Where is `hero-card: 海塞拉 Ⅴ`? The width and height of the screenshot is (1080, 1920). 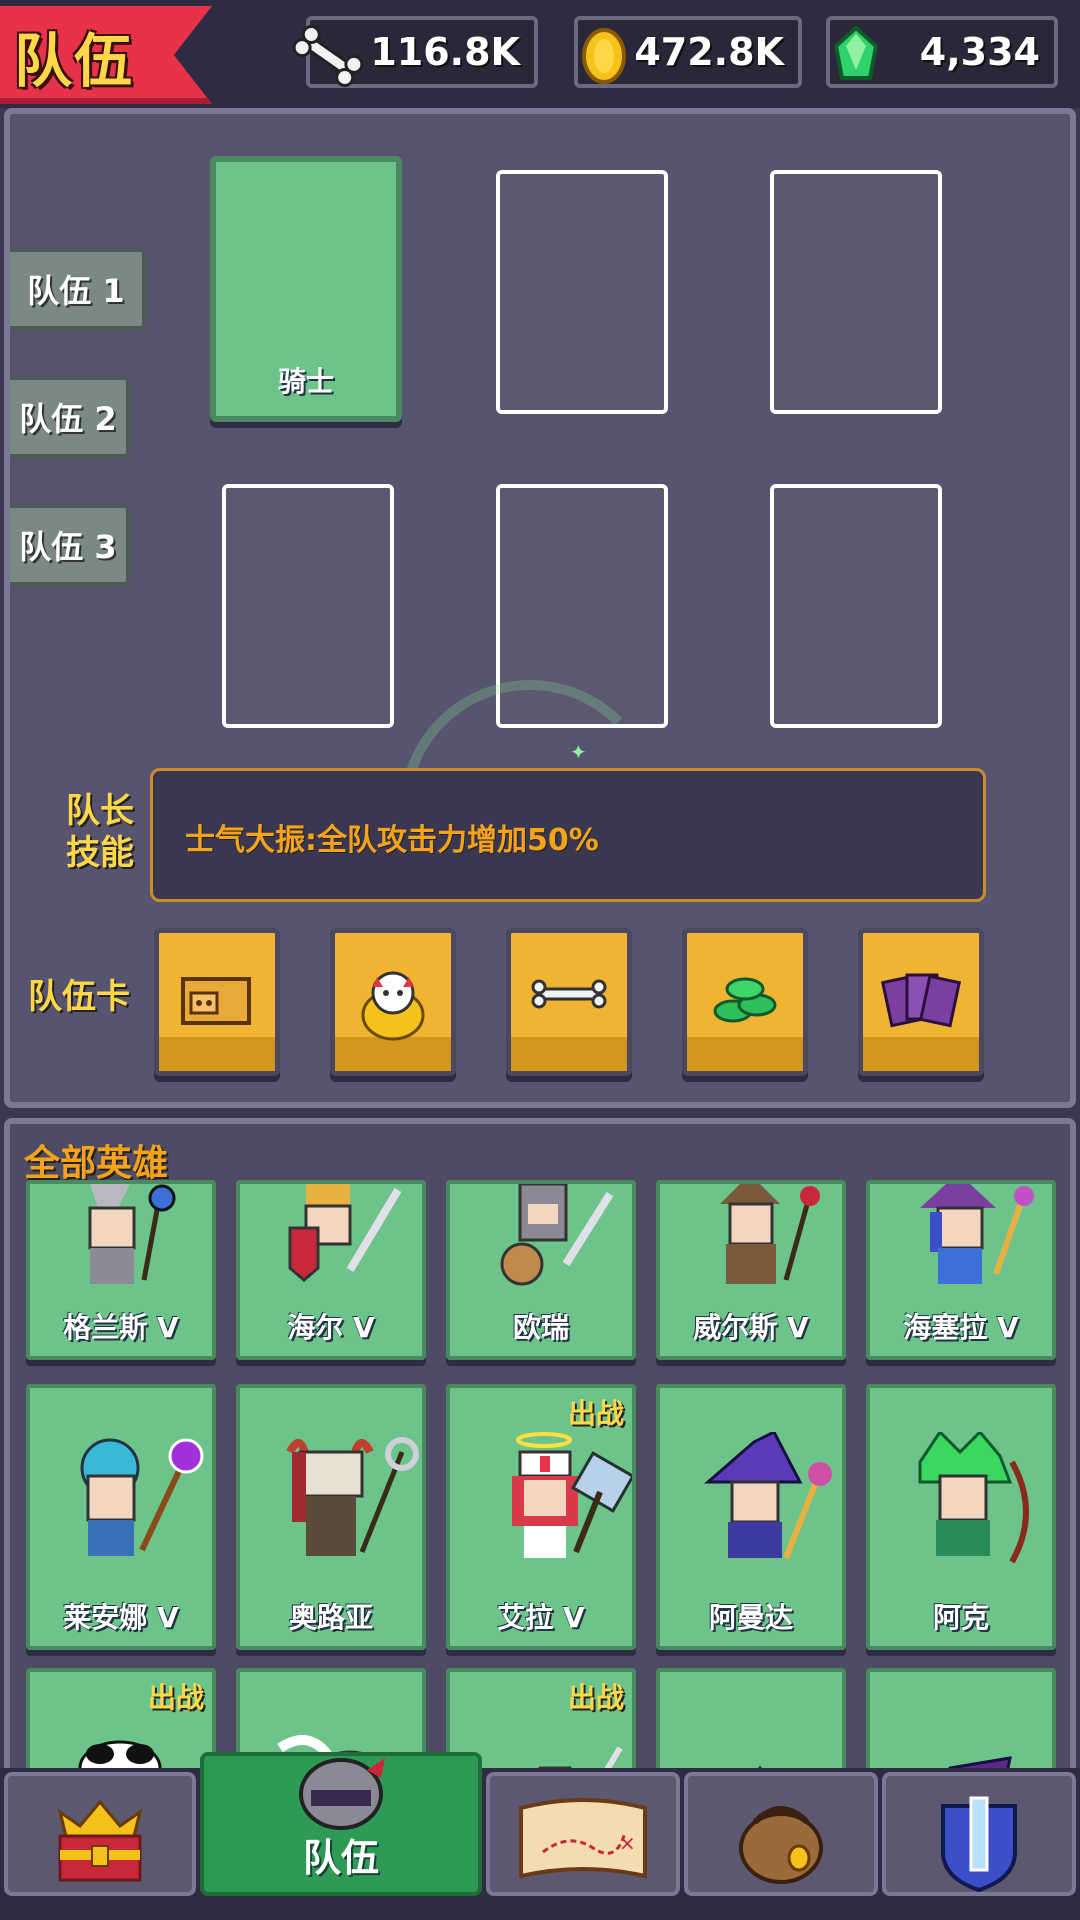 hero-card: 海塞拉 Ⅴ is located at coordinates (961, 1270).